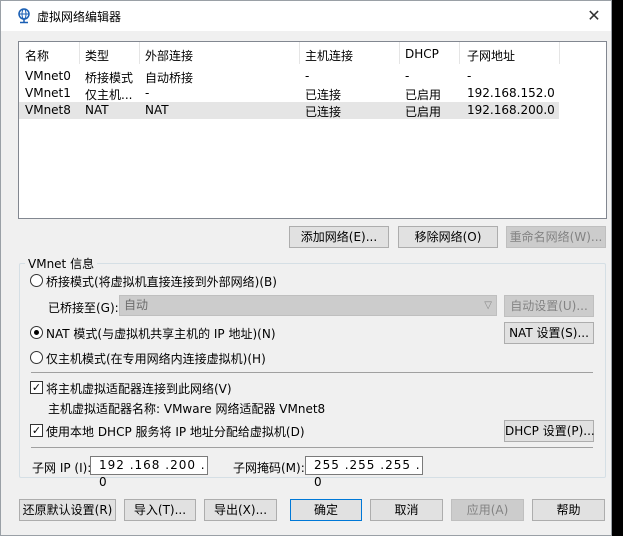 The height and width of the screenshot is (536, 623). I want to click on subnet-mask-field: 255 .255 .255 . 0, so click(364, 472).